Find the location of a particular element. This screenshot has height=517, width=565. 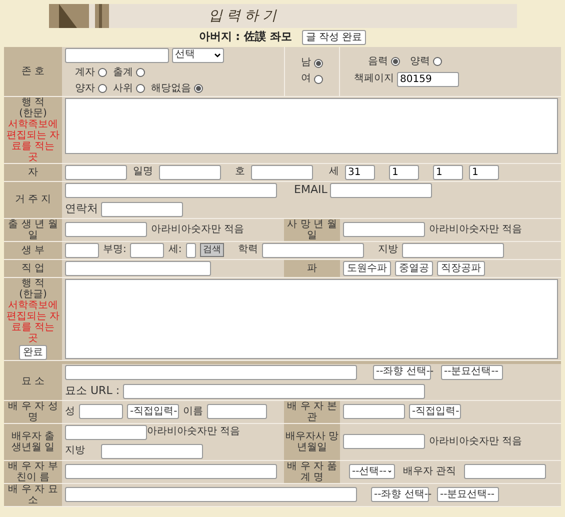

row-label: 배 우 자 품 계 명 is located at coordinates (312, 471).